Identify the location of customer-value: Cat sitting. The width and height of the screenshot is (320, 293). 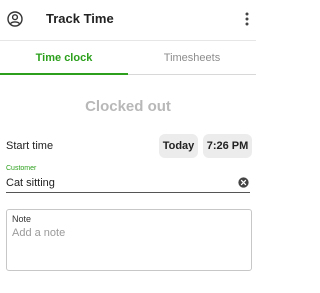
(30, 183).